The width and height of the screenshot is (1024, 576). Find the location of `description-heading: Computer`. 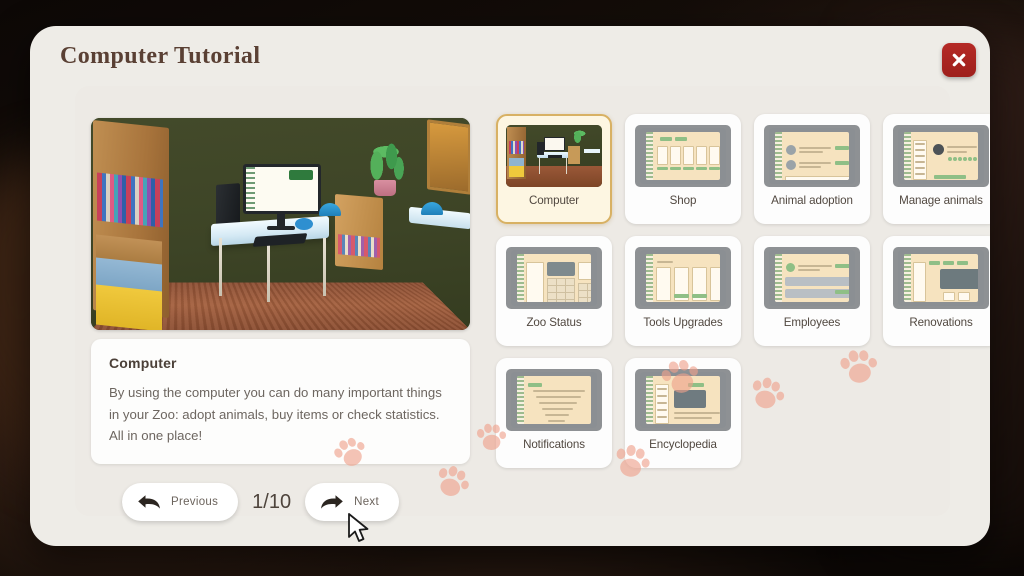

description-heading: Computer is located at coordinates (143, 363).